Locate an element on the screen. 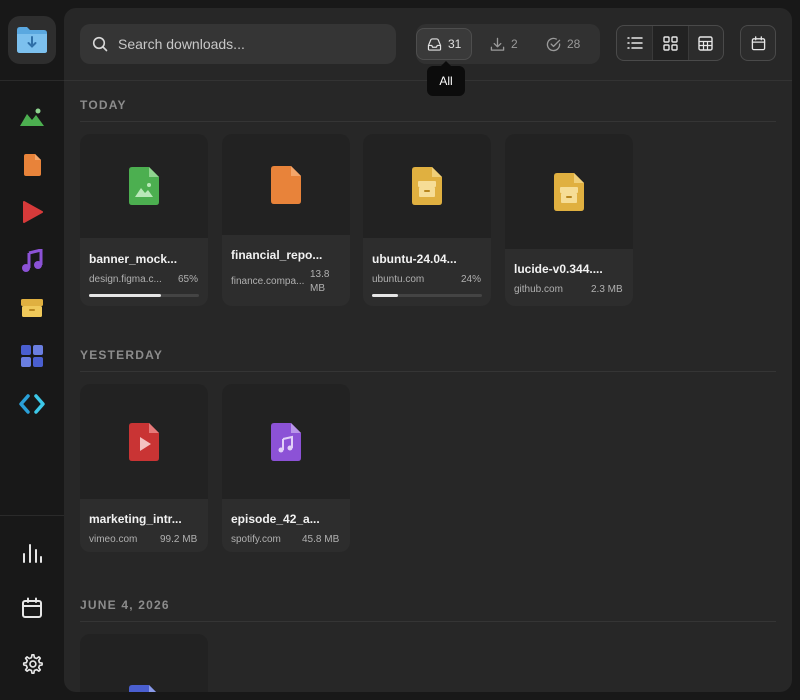  gear-icon is located at coordinates (32, 664).